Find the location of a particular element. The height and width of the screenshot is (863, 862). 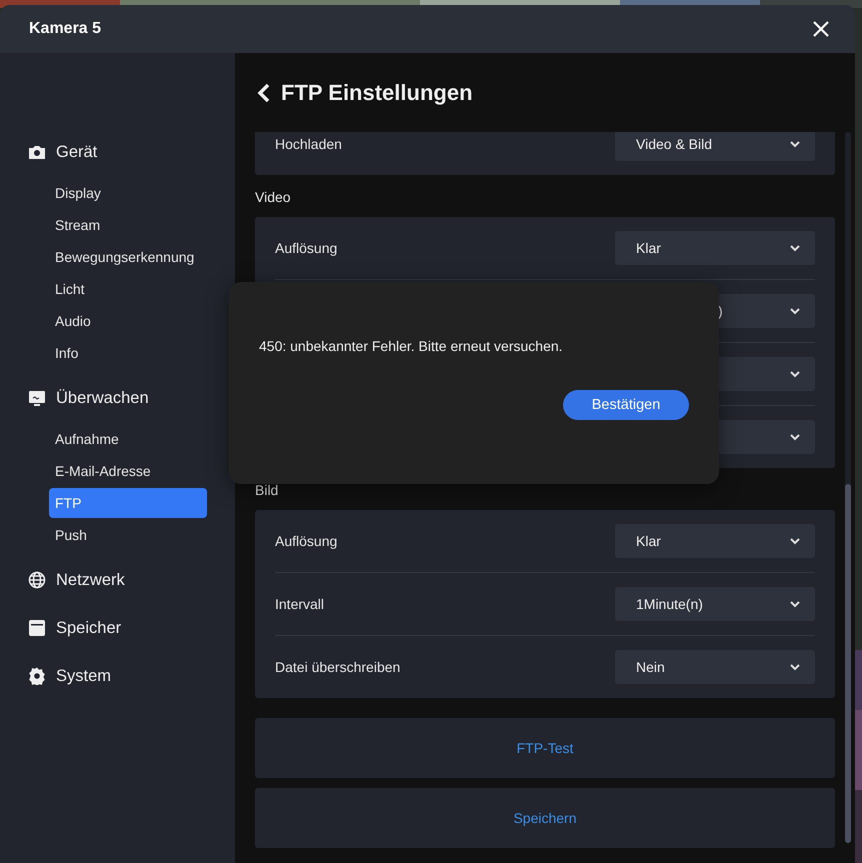

settings-icon is located at coordinates (37, 676).